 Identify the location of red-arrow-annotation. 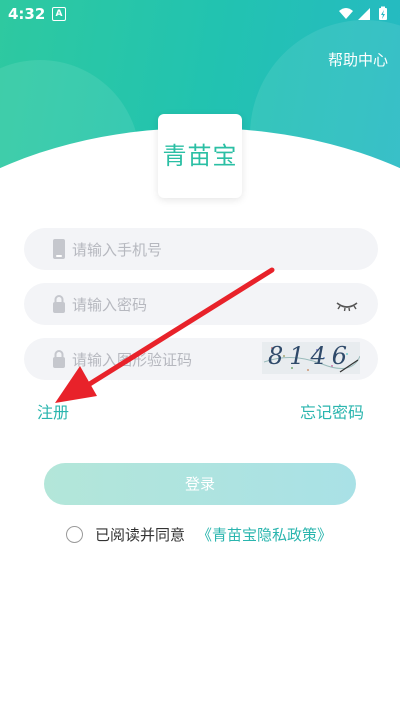
(165, 335).